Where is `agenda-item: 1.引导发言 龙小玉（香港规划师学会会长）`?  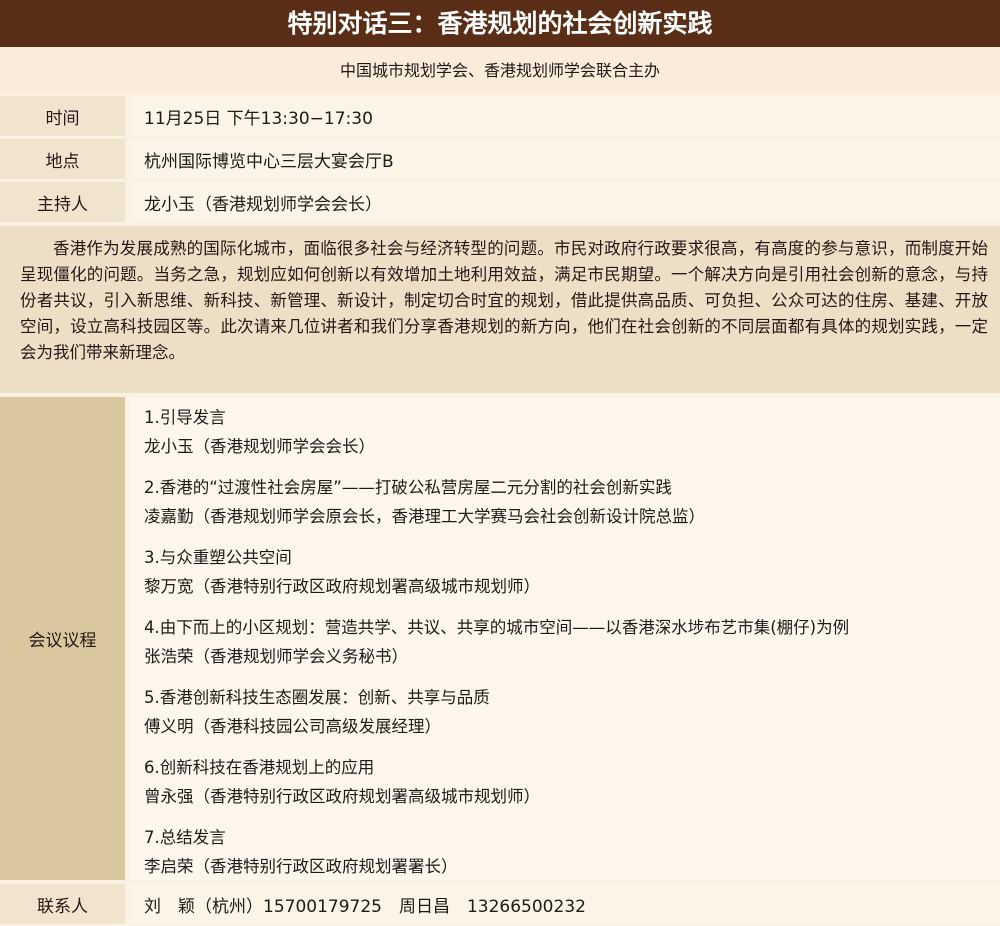
agenda-item: 1.引导发言 龙小玉（香港规划师学会会长） is located at coordinates (572, 438).